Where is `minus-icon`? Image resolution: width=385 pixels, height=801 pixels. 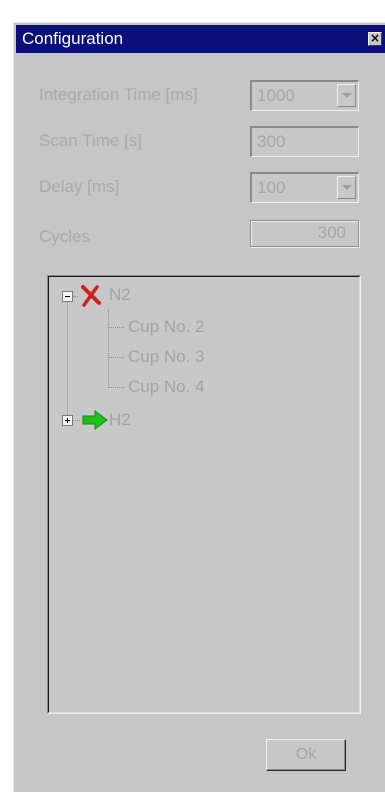 minus-icon is located at coordinates (67, 296).